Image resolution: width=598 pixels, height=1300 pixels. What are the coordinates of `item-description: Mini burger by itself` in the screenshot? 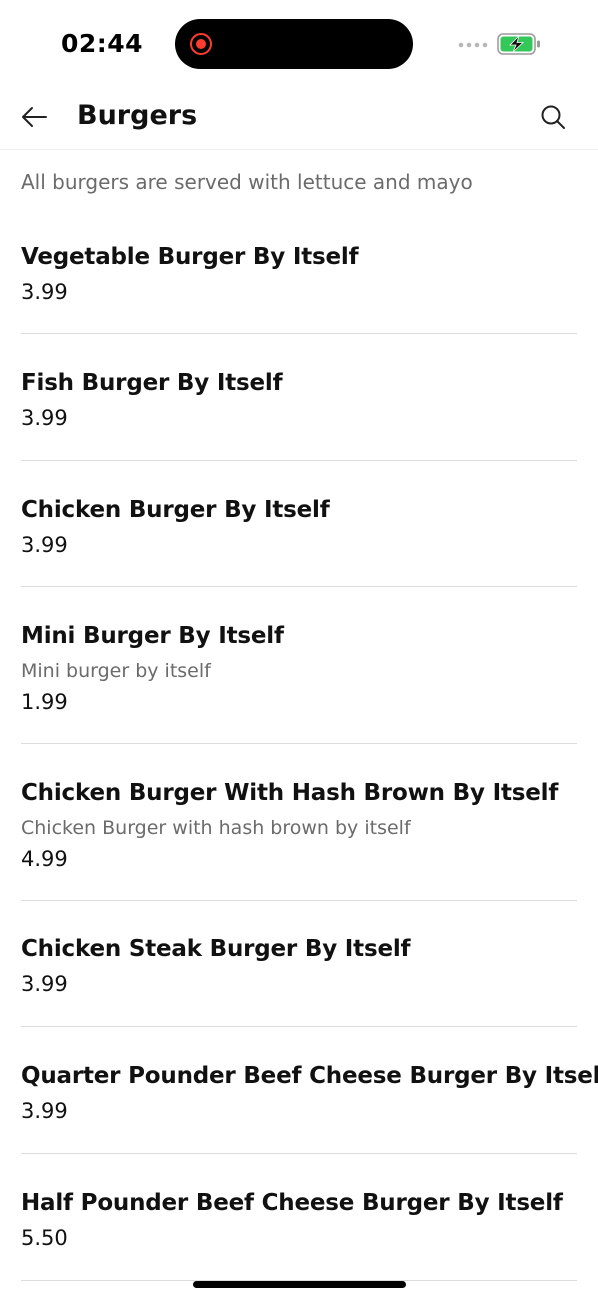 It's located at (116, 671).